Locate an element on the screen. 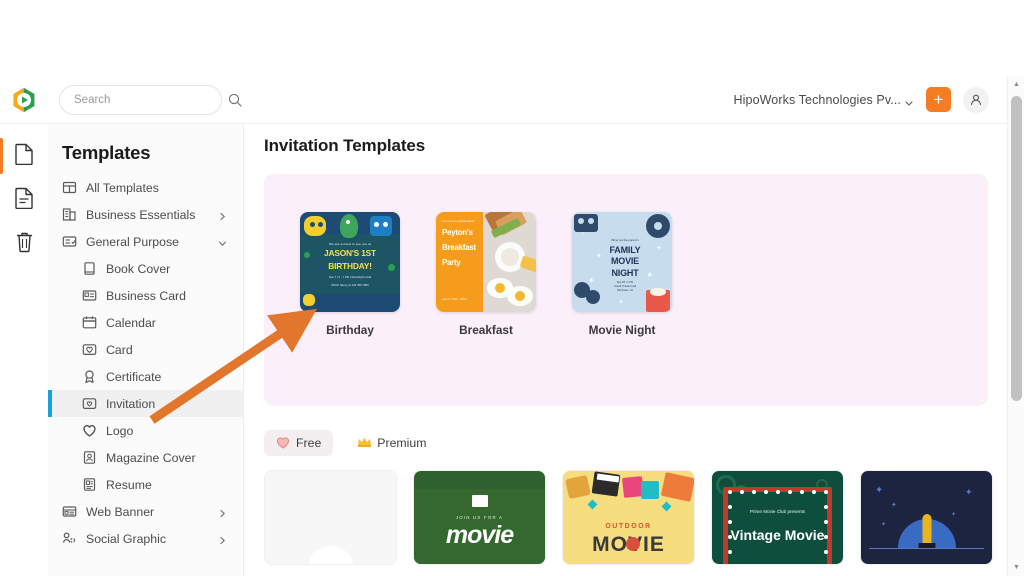  resume-icon is located at coordinates (89, 484).